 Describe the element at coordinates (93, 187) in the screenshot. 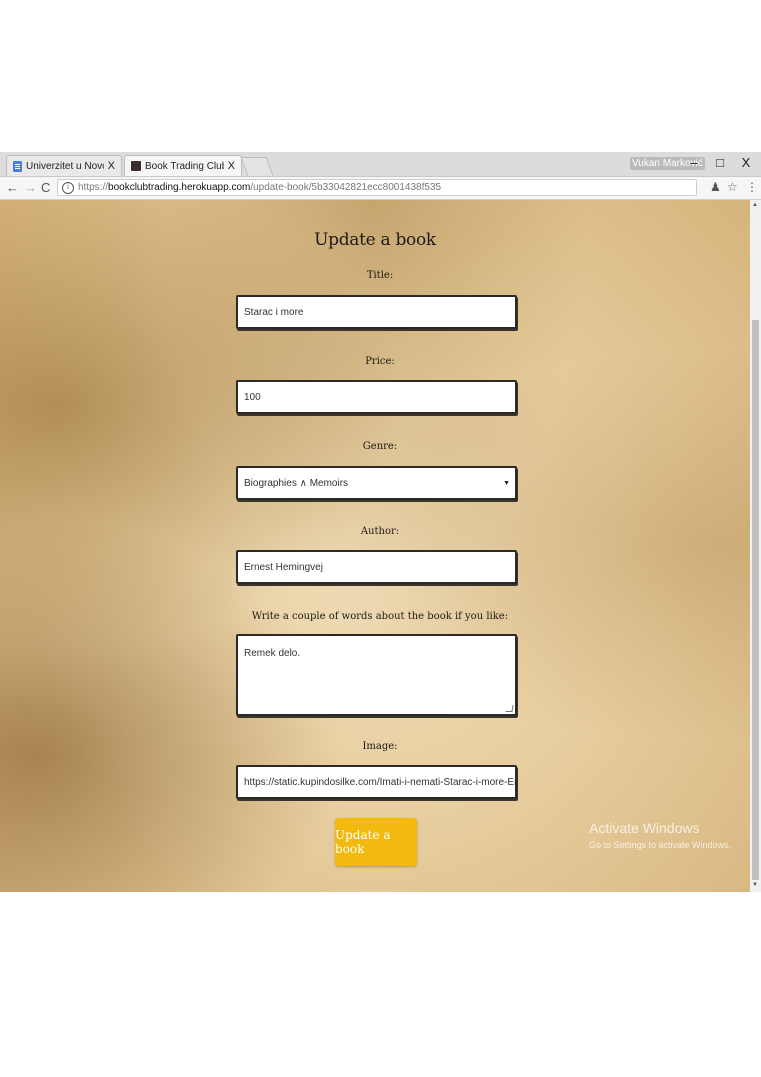

I see `url-scheme: https://` at that location.